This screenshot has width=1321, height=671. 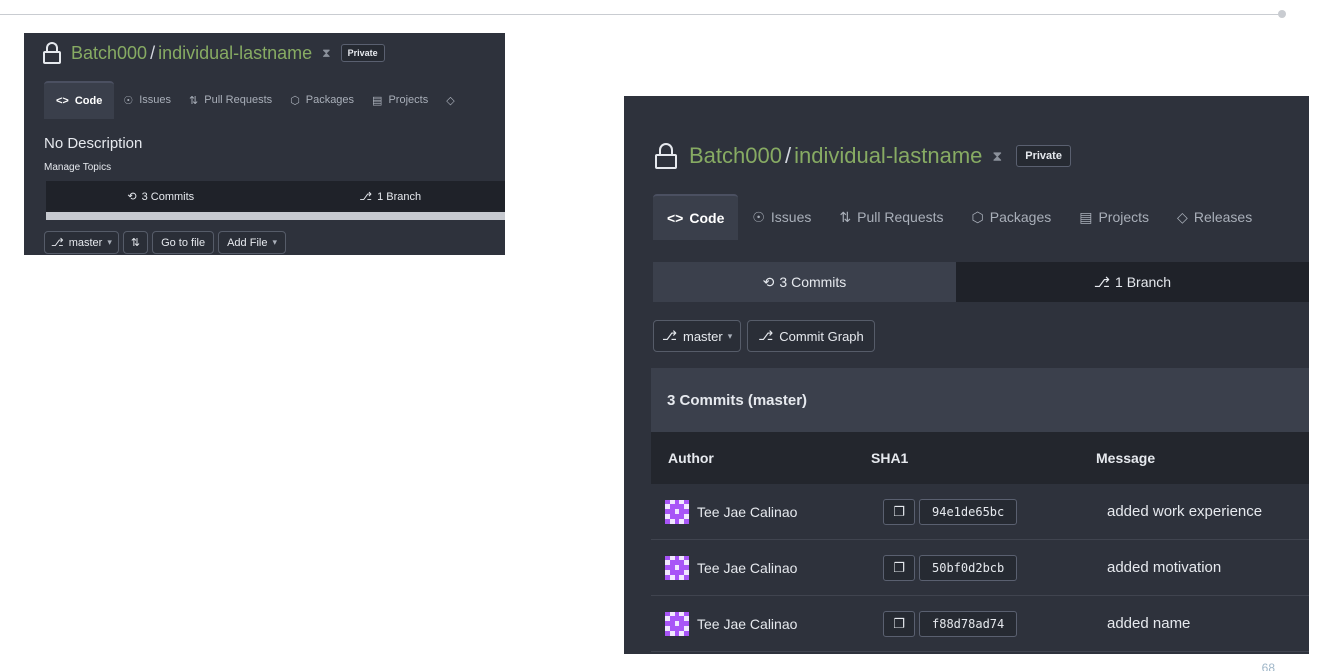 What do you see at coordinates (980, 458) in the screenshot?
I see `commits-table-header: Author SHA1 Message` at bounding box center [980, 458].